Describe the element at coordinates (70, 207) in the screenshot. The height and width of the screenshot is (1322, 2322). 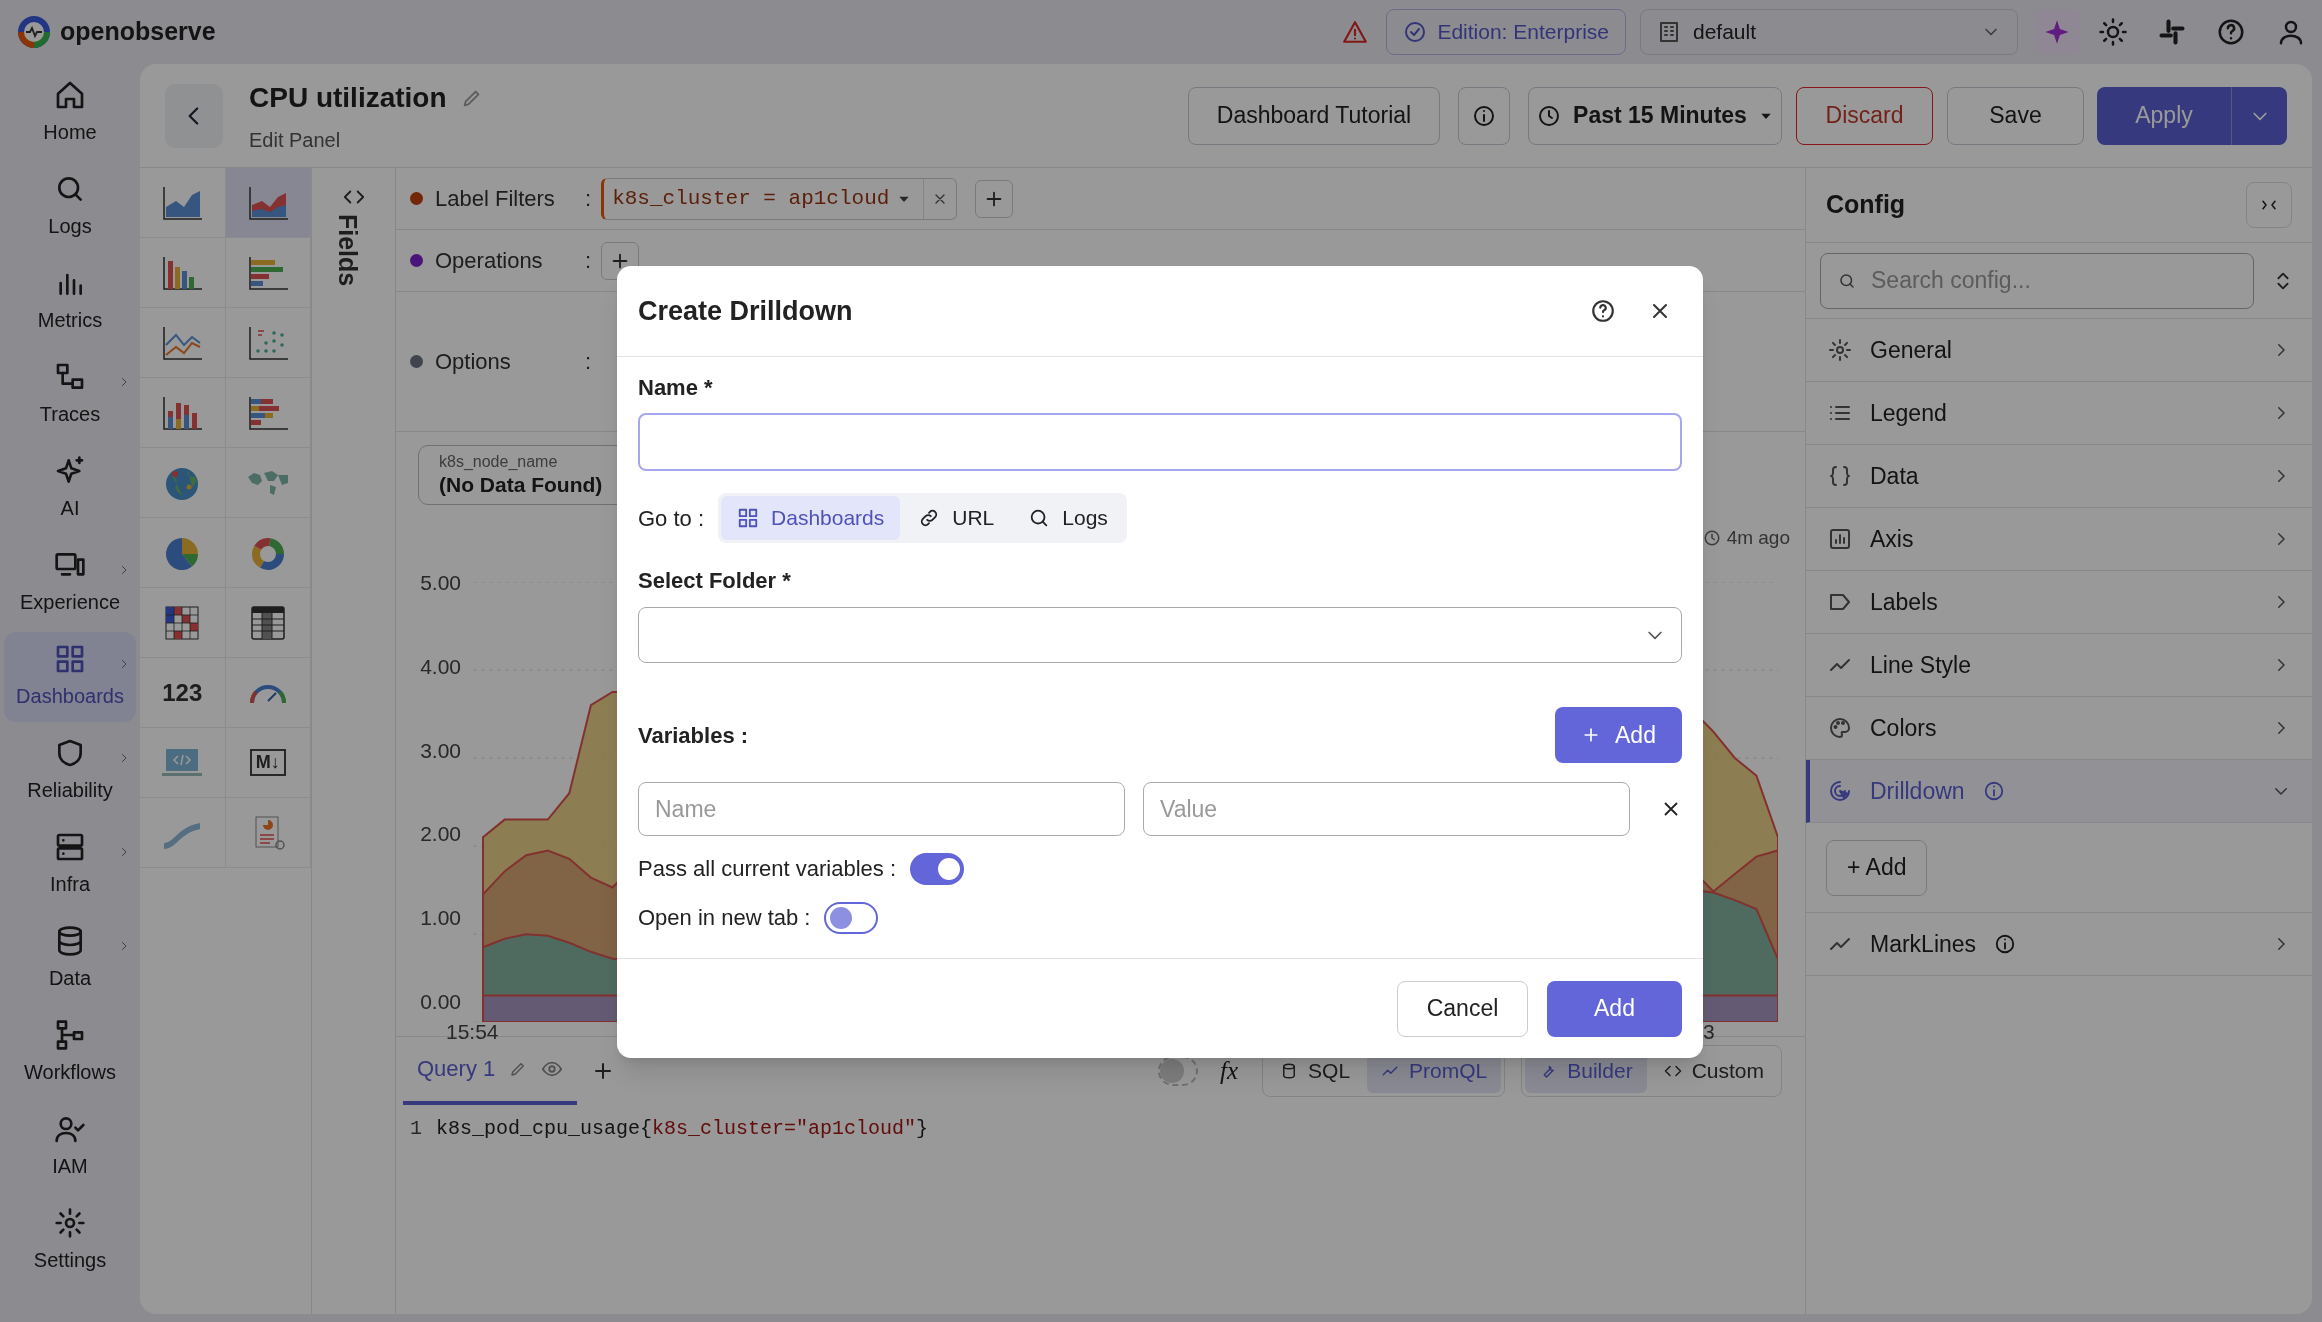
I see `nav-item: Logs` at that location.